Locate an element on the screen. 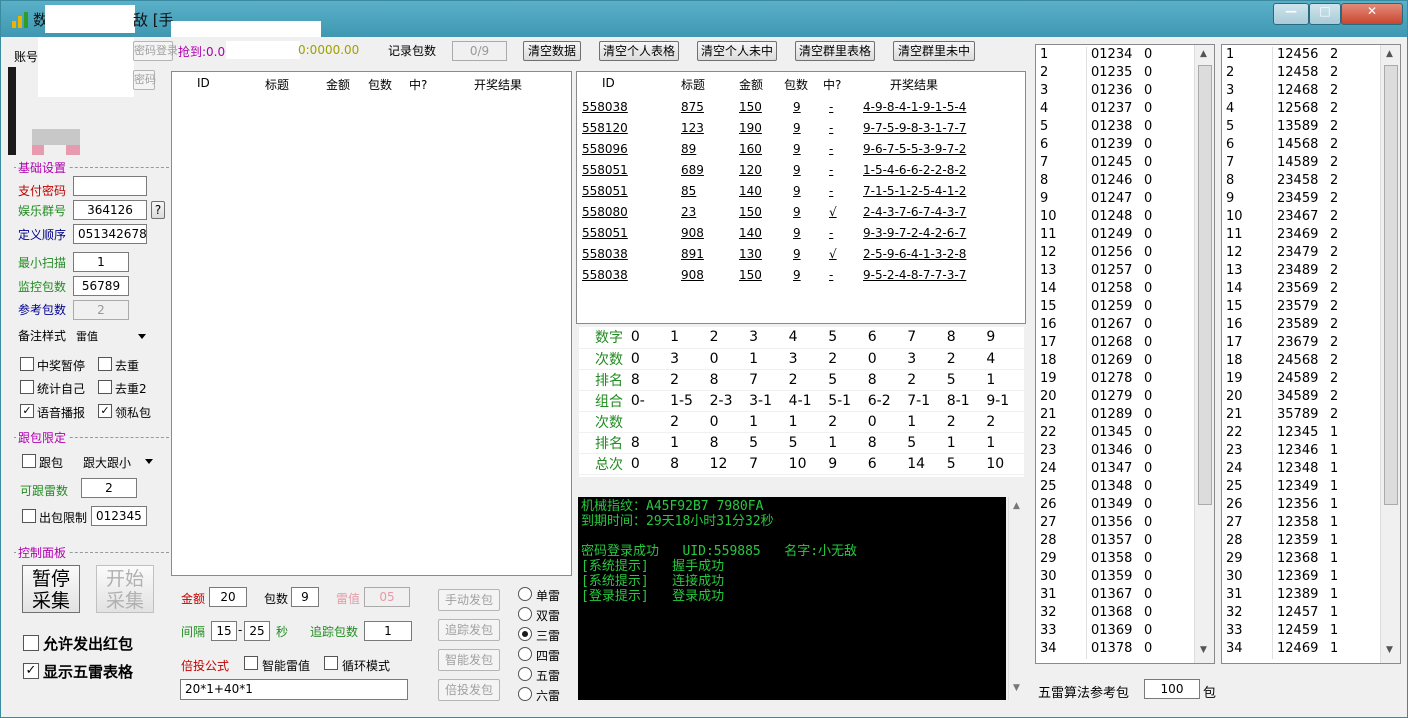  list-item: 23 12346 1 is located at coordinates (1300, 451).